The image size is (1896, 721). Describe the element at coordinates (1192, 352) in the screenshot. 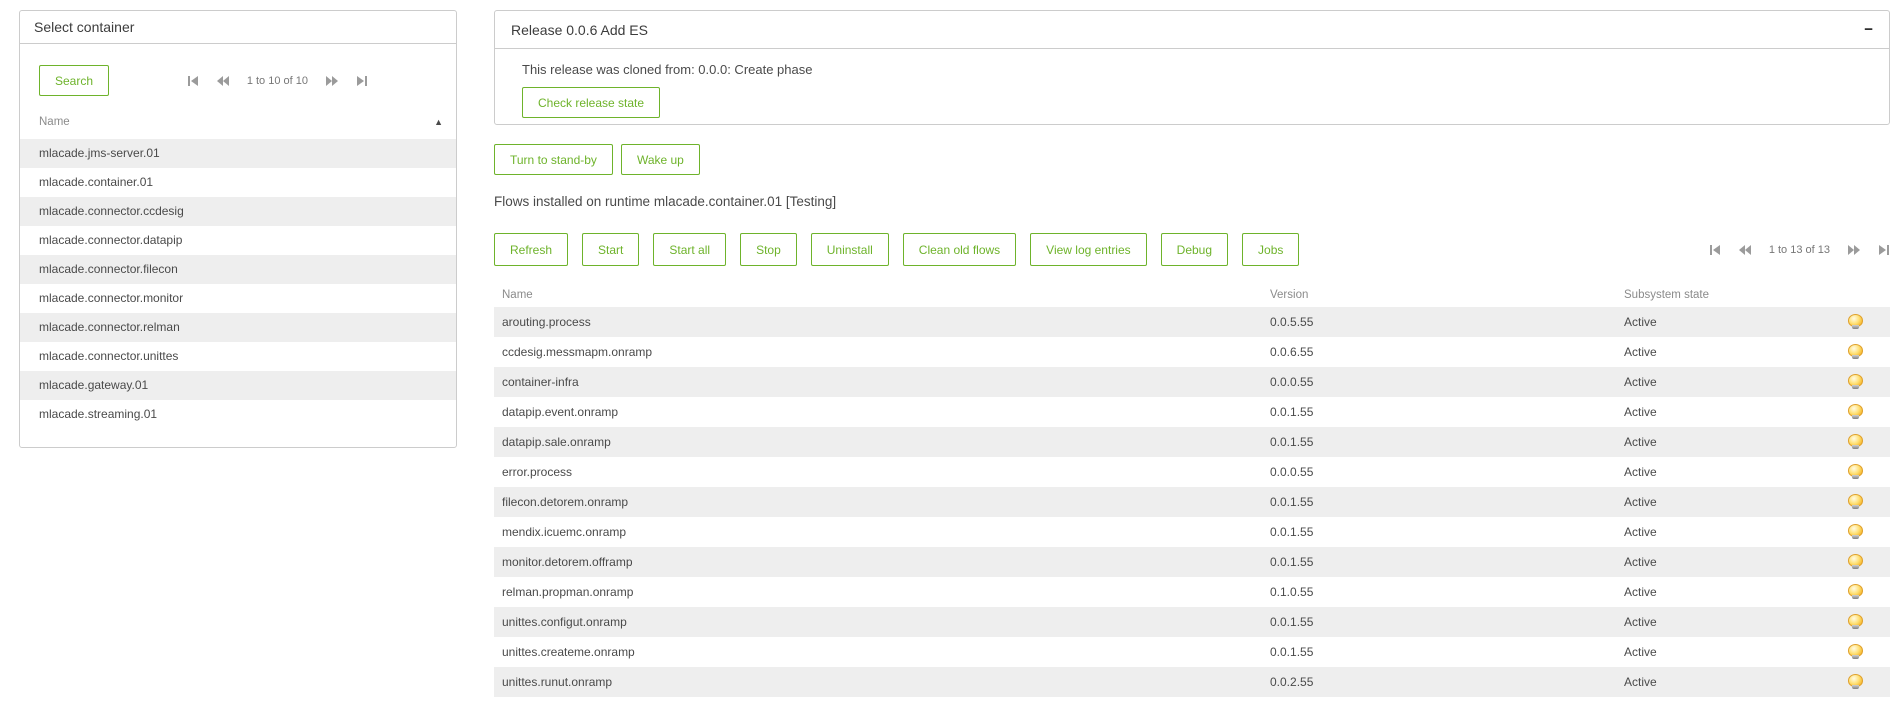

I see `flow-row: ccdesig.messmapm.onramp 0.0.6.55 Active` at that location.